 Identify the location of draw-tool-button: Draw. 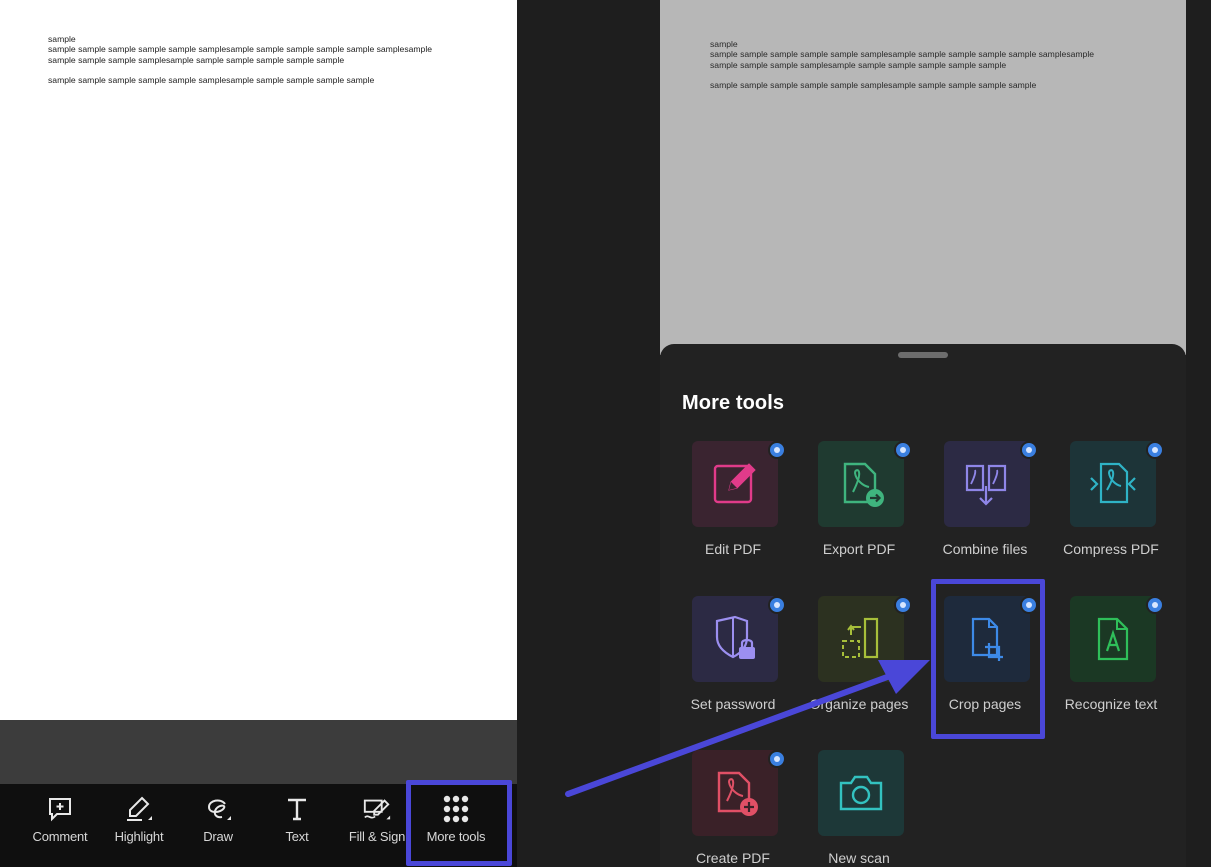
(218, 825).